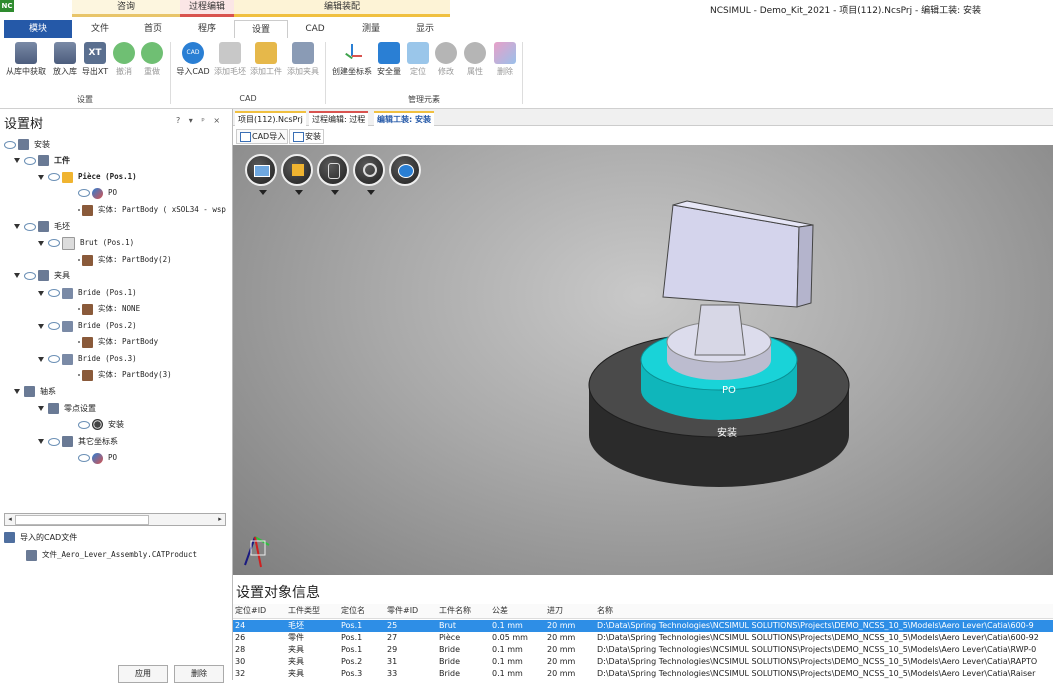 The height and width of the screenshot is (683, 1053). I want to click on delete-button: 删除, so click(505, 64).